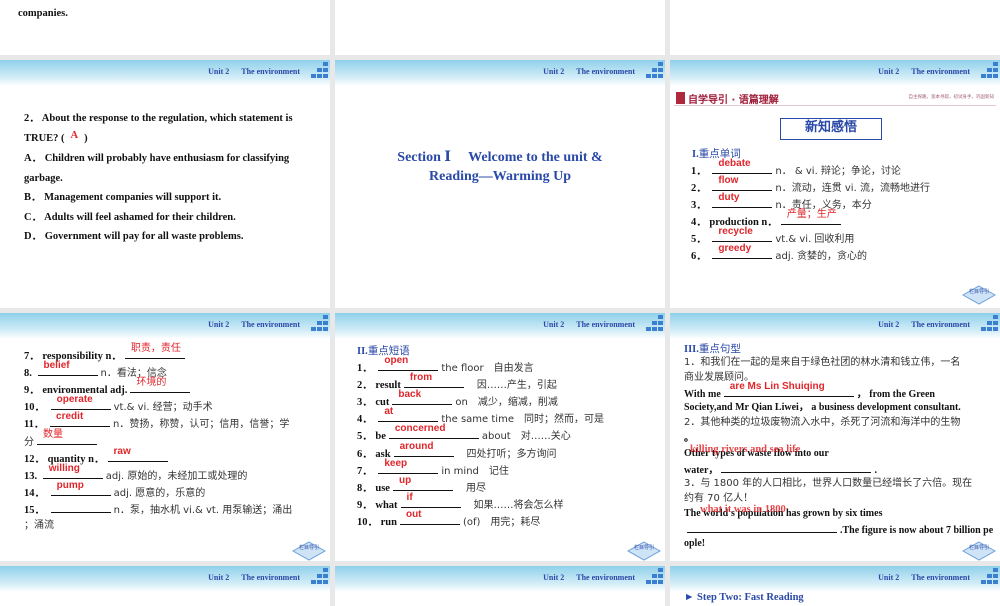 The image size is (1000, 606). What do you see at coordinates (828, 483) in the screenshot?
I see `item-prefix: 3．与 1800 年的人口相比，世界人口数量已经增长了六倍。现在` at bounding box center [828, 483].